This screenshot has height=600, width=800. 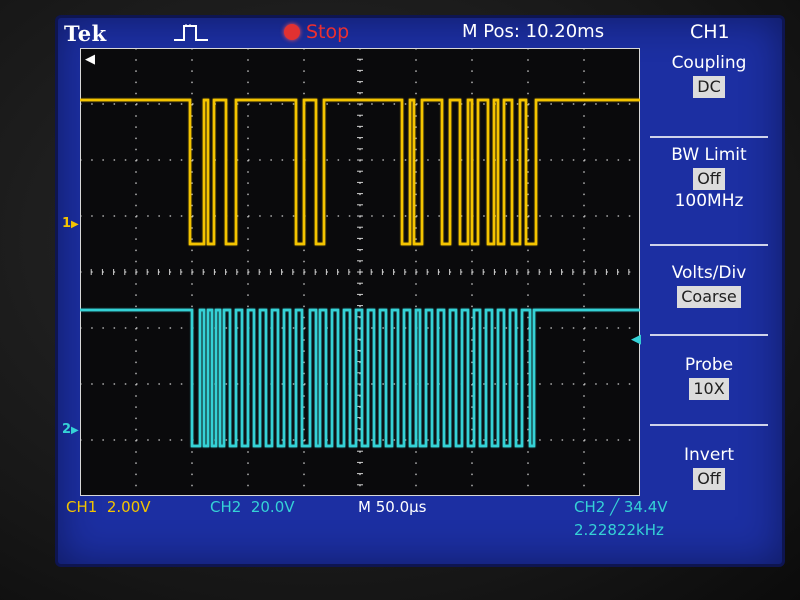 I want to click on menu-item-value: Coarse, so click(x=709, y=297).